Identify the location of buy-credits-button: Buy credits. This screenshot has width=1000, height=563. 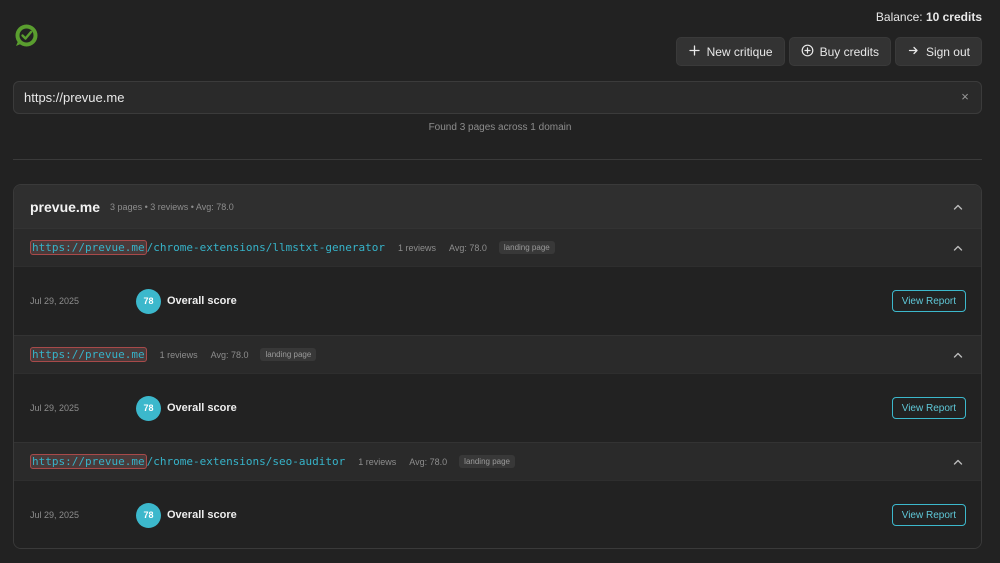
(839, 51).